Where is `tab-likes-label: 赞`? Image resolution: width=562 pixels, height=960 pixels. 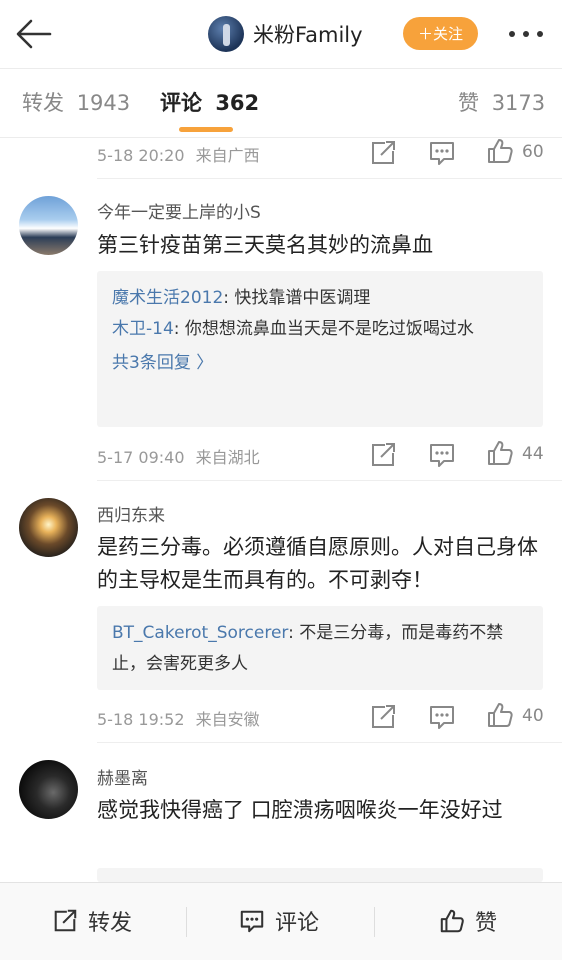
tab-likes-label: 赞 is located at coordinates (468, 103).